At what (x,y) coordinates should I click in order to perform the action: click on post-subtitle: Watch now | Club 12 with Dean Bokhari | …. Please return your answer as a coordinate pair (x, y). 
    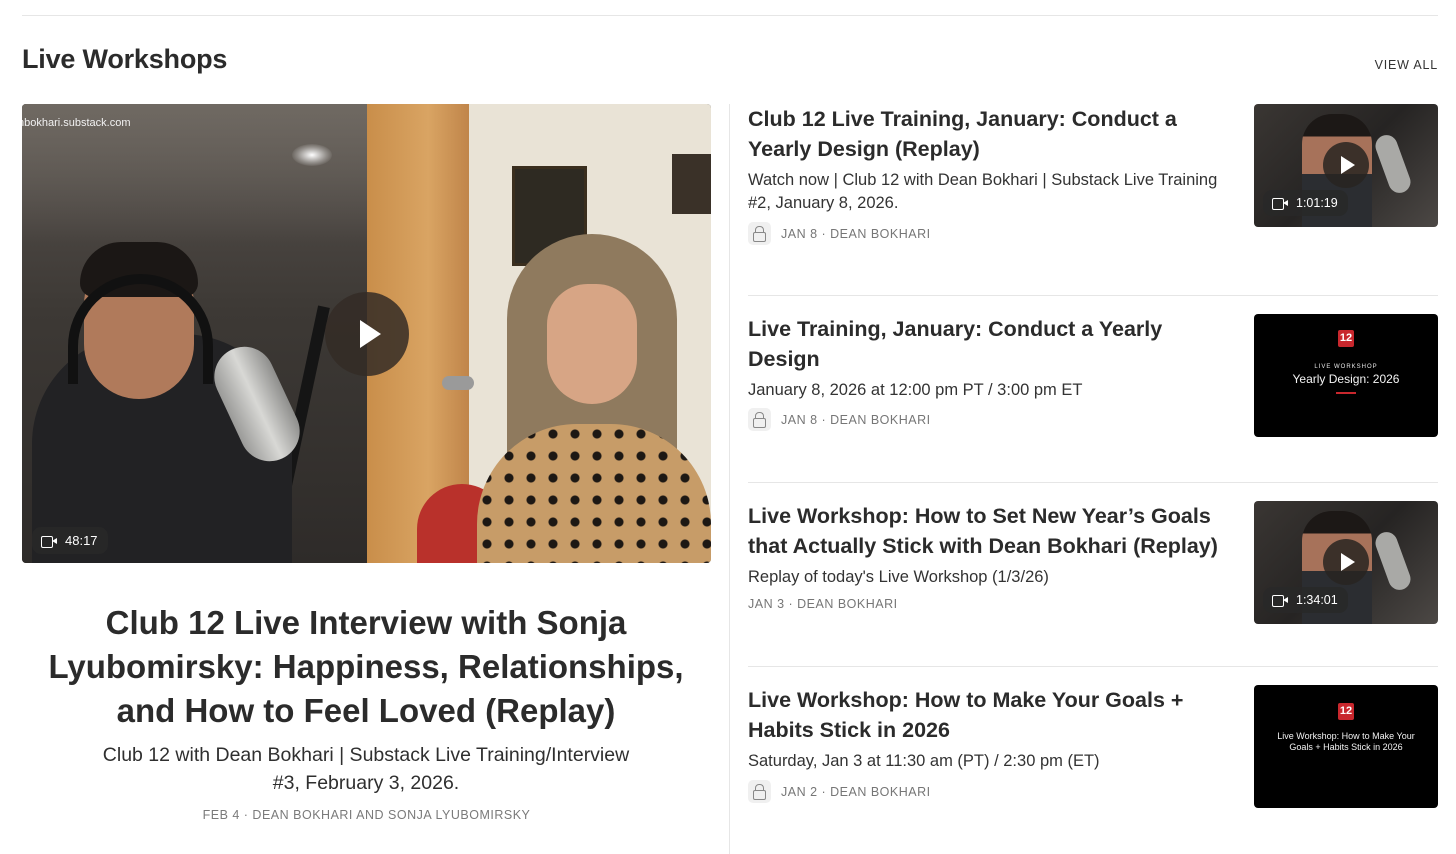
    Looking at the image, I should click on (983, 191).